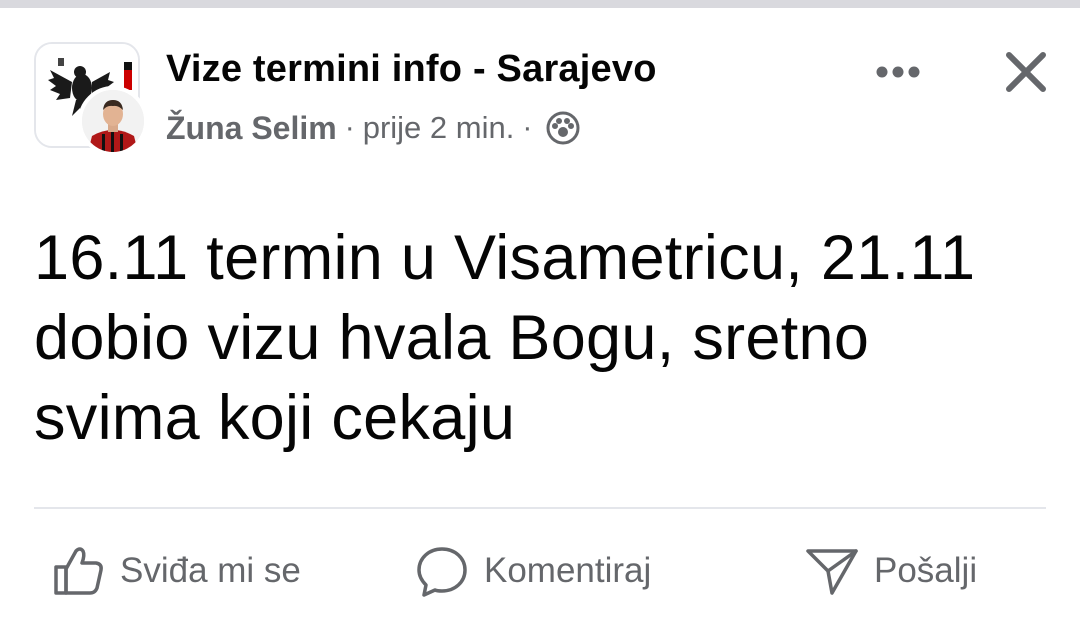  What do you see at coordinates (926, 570) in the screenshot?
I see `send-label: Pošalji` at bounding box center [926, 570].